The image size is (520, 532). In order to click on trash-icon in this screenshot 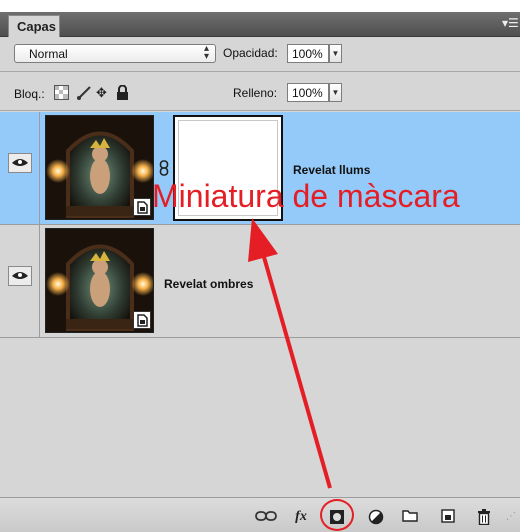, I will do `click(484, 517)`.